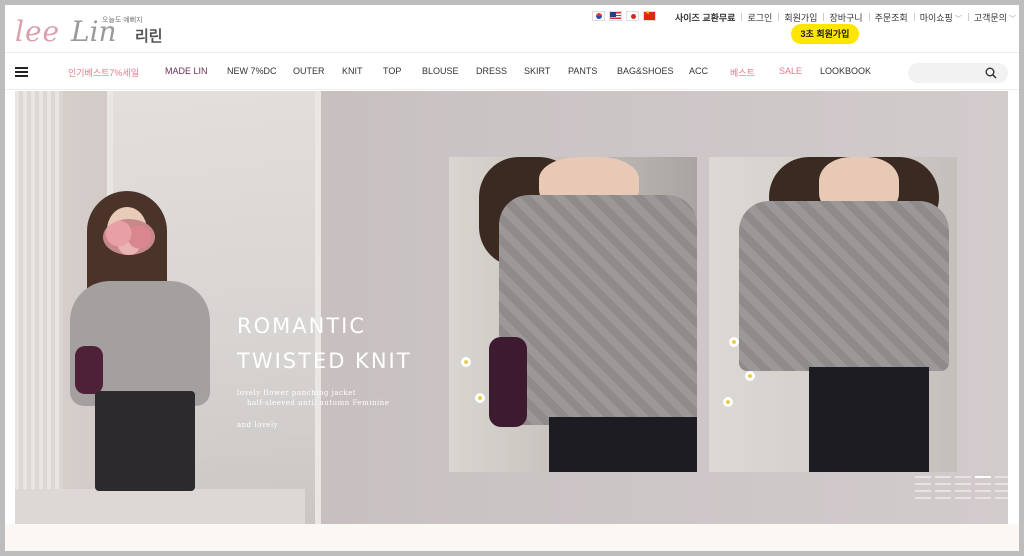  What do you see at coordinates (891, 17) in the screenshot?
I see `order-lookup-link: 주문조회` at bounding box center [891, 17].